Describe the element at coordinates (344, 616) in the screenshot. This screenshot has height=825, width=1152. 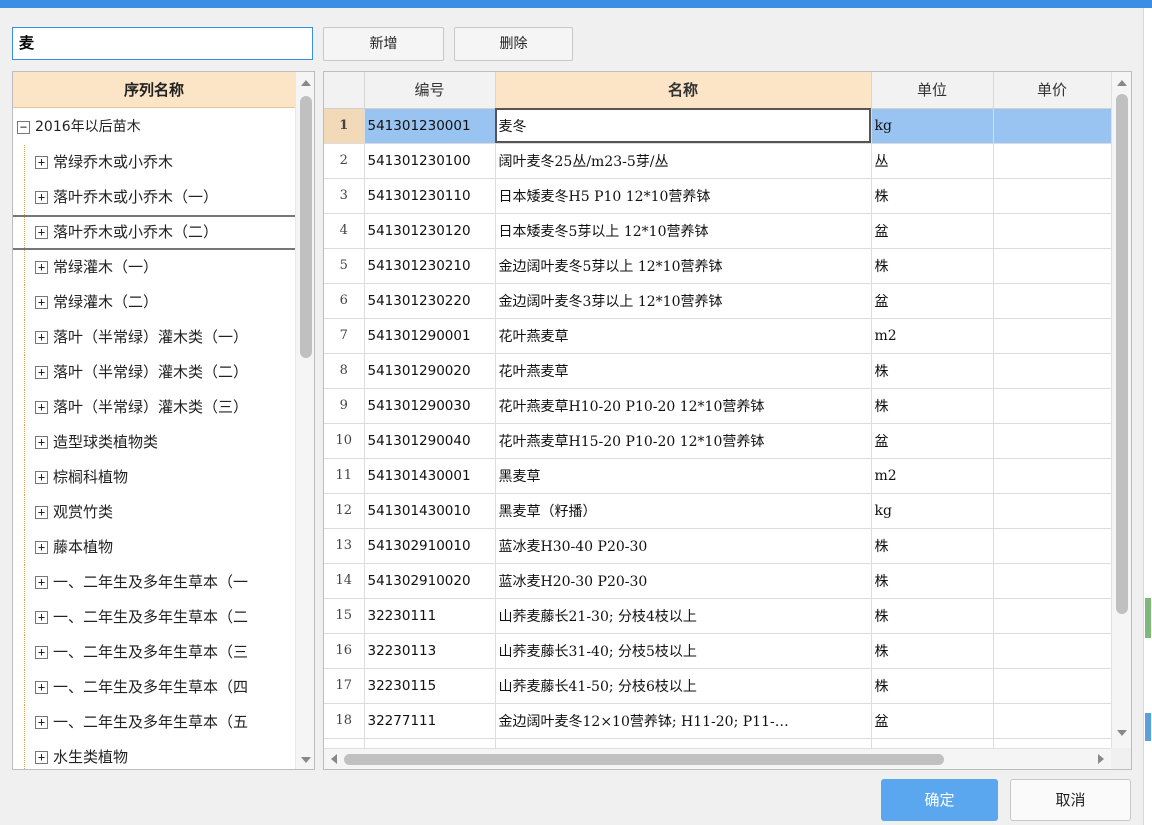
I see `row-number-cell: 15` at that location.